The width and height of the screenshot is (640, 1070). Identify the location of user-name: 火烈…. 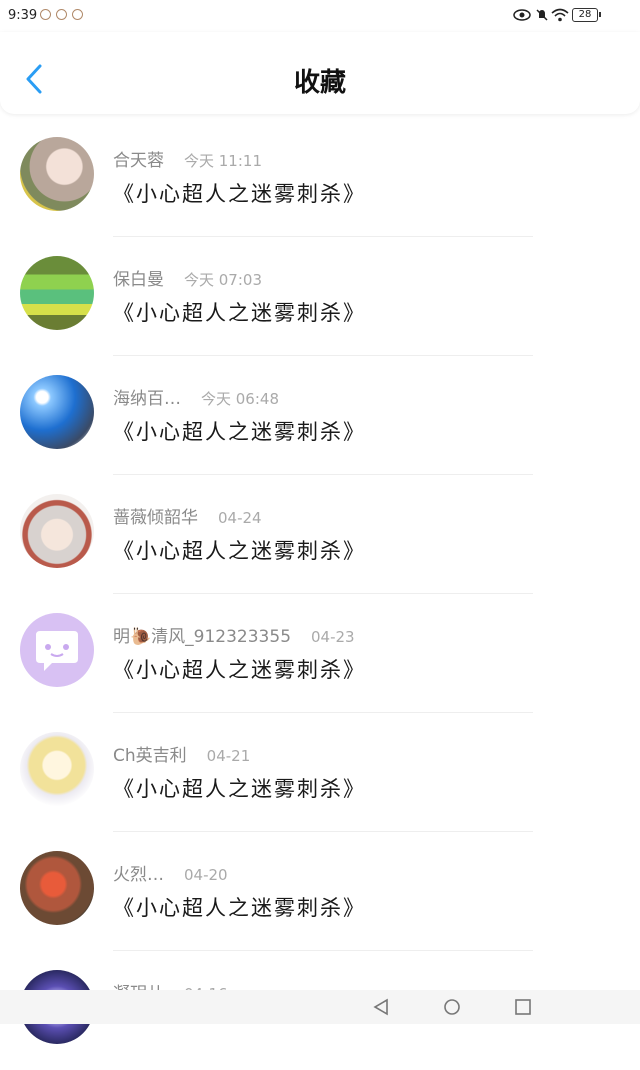
(138, 875).